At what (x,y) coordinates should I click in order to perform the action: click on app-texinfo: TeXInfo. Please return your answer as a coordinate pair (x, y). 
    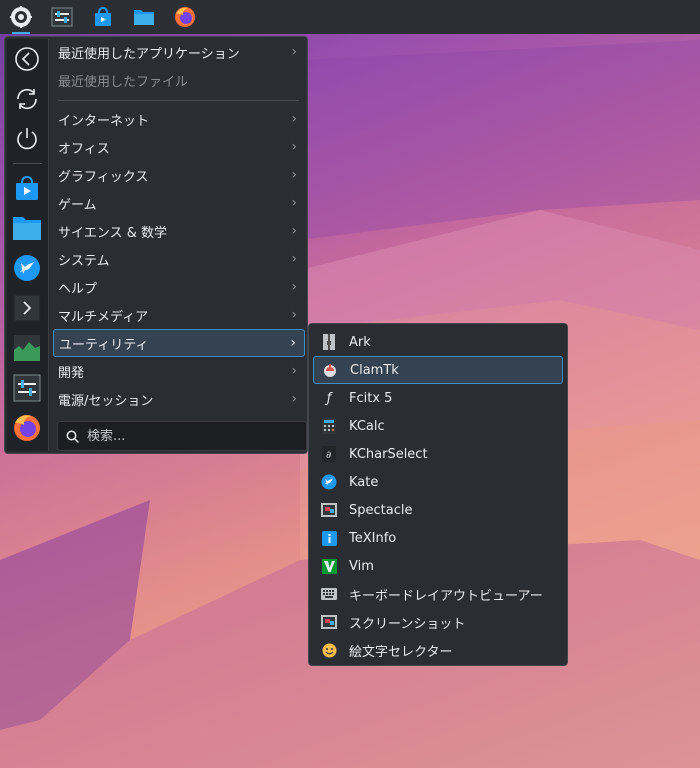
    Looking at the image, I should click on (438, 538).